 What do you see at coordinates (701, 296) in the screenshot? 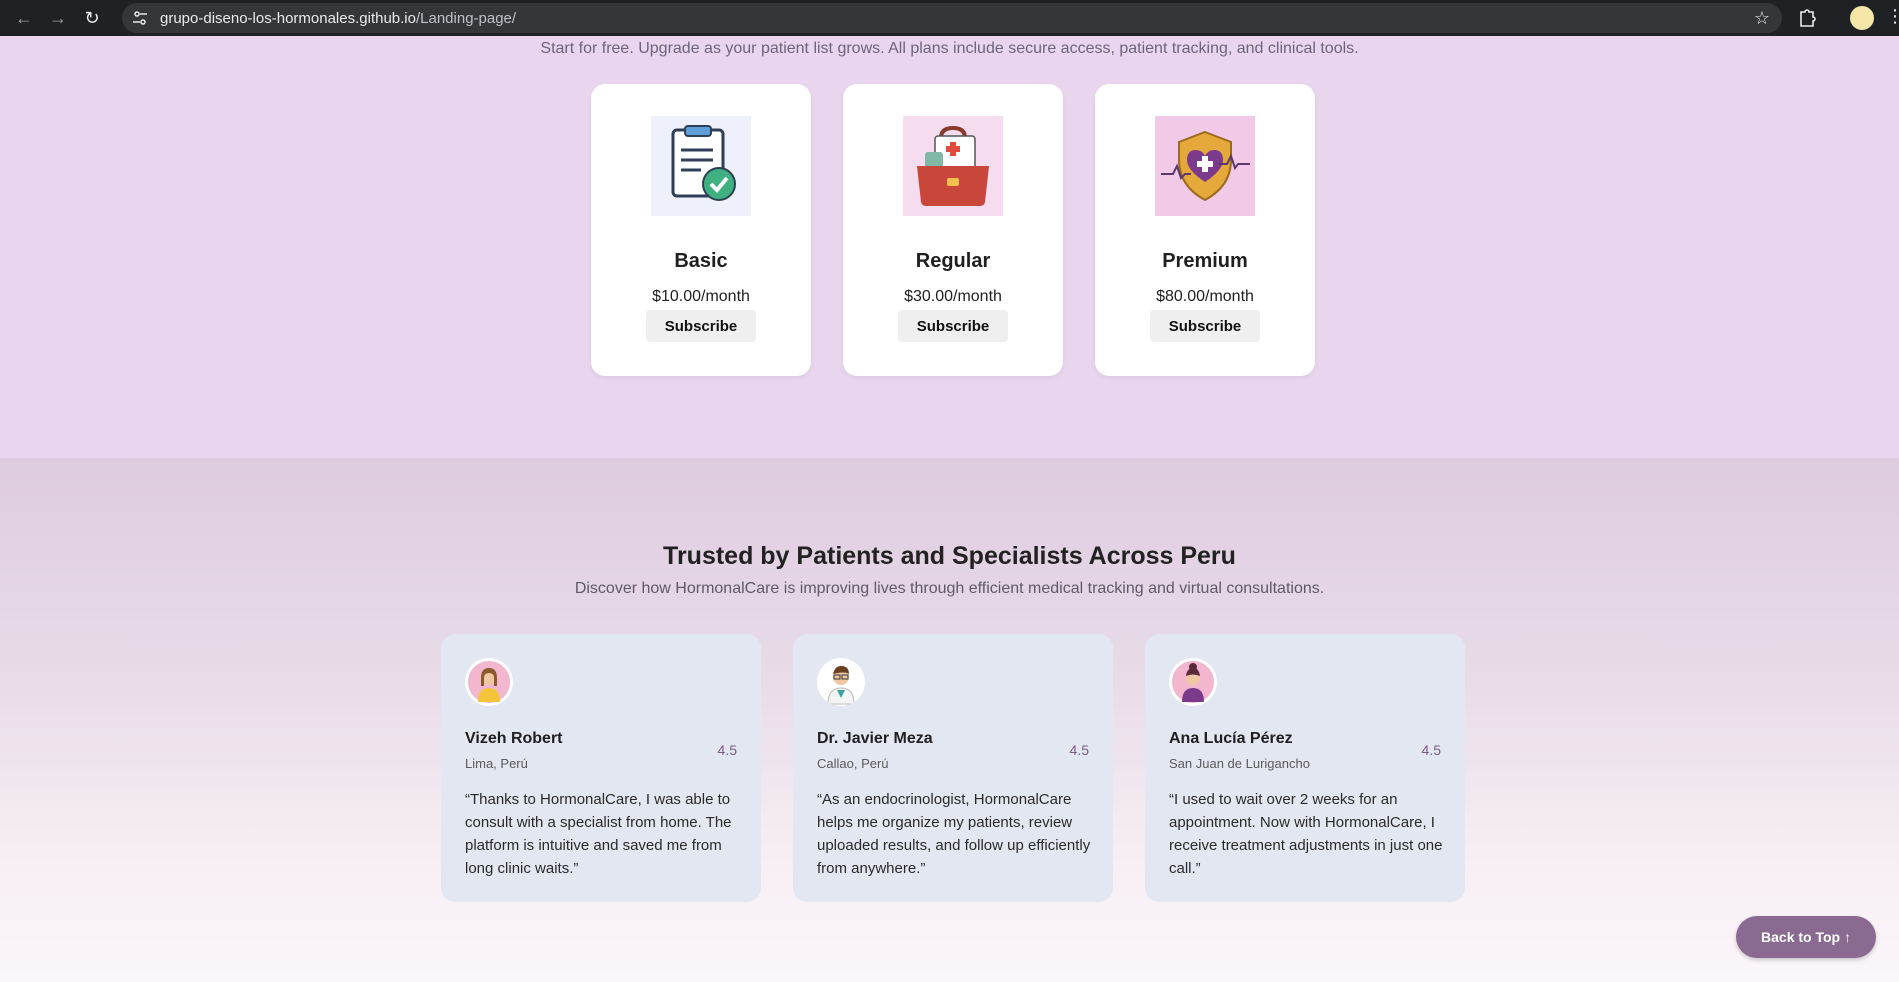
I see `plan-price: $10.00/month` at bounding box center [701, 296].